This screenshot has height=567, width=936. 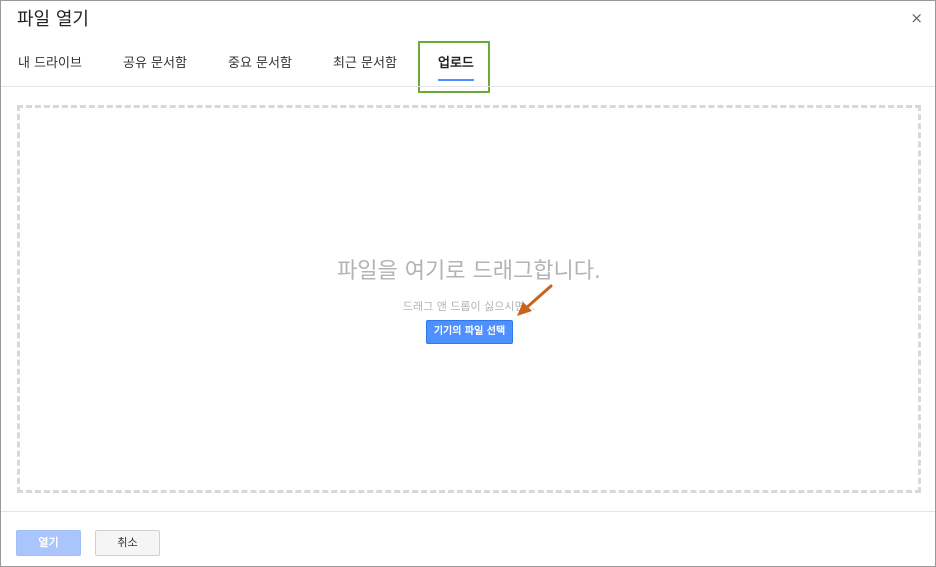 What do you see at coordinates (53, 19) in the screenshot?
I see `dialog-title: 파일 열기` at bounding box center [53, 19].